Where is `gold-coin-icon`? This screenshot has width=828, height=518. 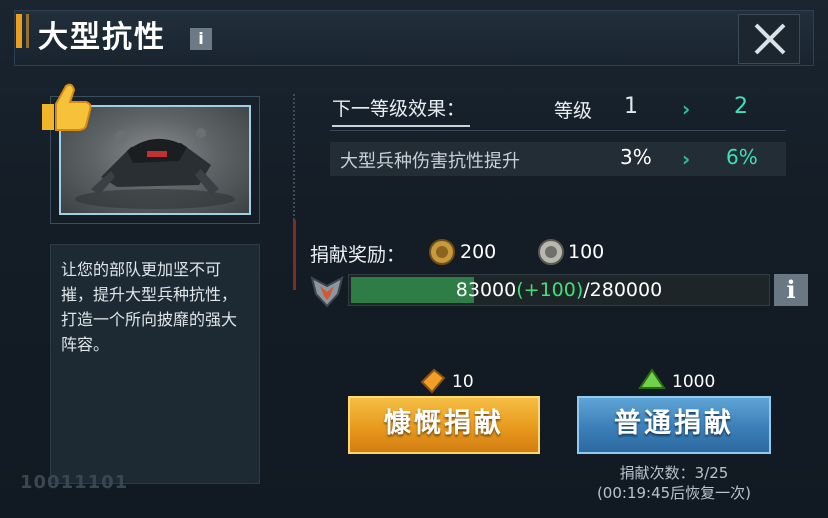 gold-coin-icon is located at coordinates (442, 252).